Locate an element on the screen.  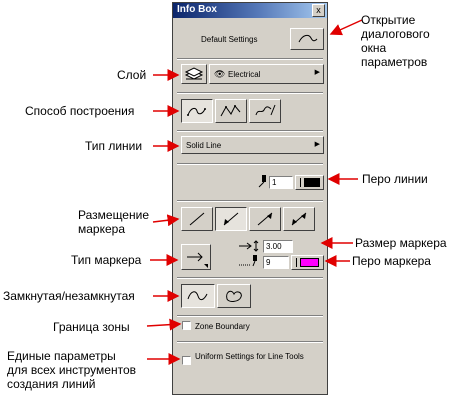
marker-both-button is located at coordinates (299, 219).